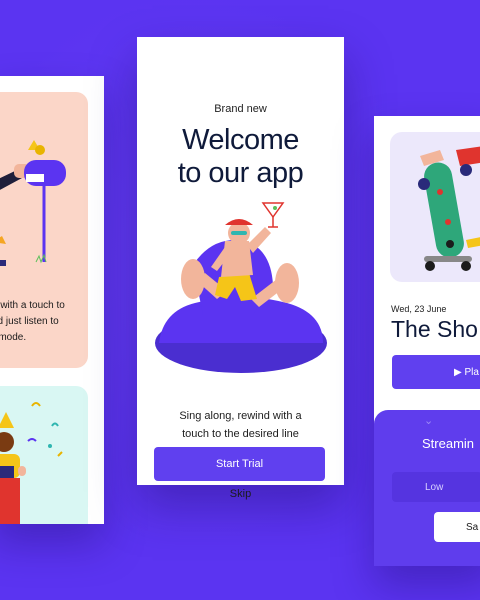 Image resolution: width=480 pixels, height=600 pixels. Describe the element at coordinates (436, 372) in the screenshot. I see `play-button: ▶ Pla` at that location.